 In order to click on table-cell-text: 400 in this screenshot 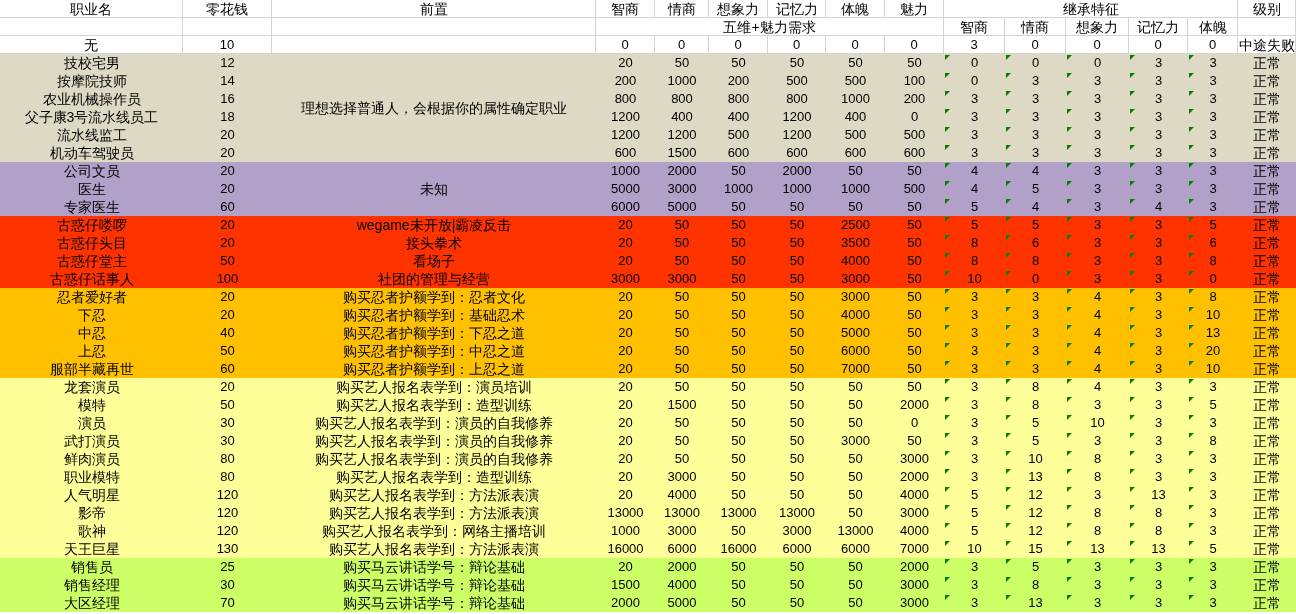, I will do `click(738, 117)`.